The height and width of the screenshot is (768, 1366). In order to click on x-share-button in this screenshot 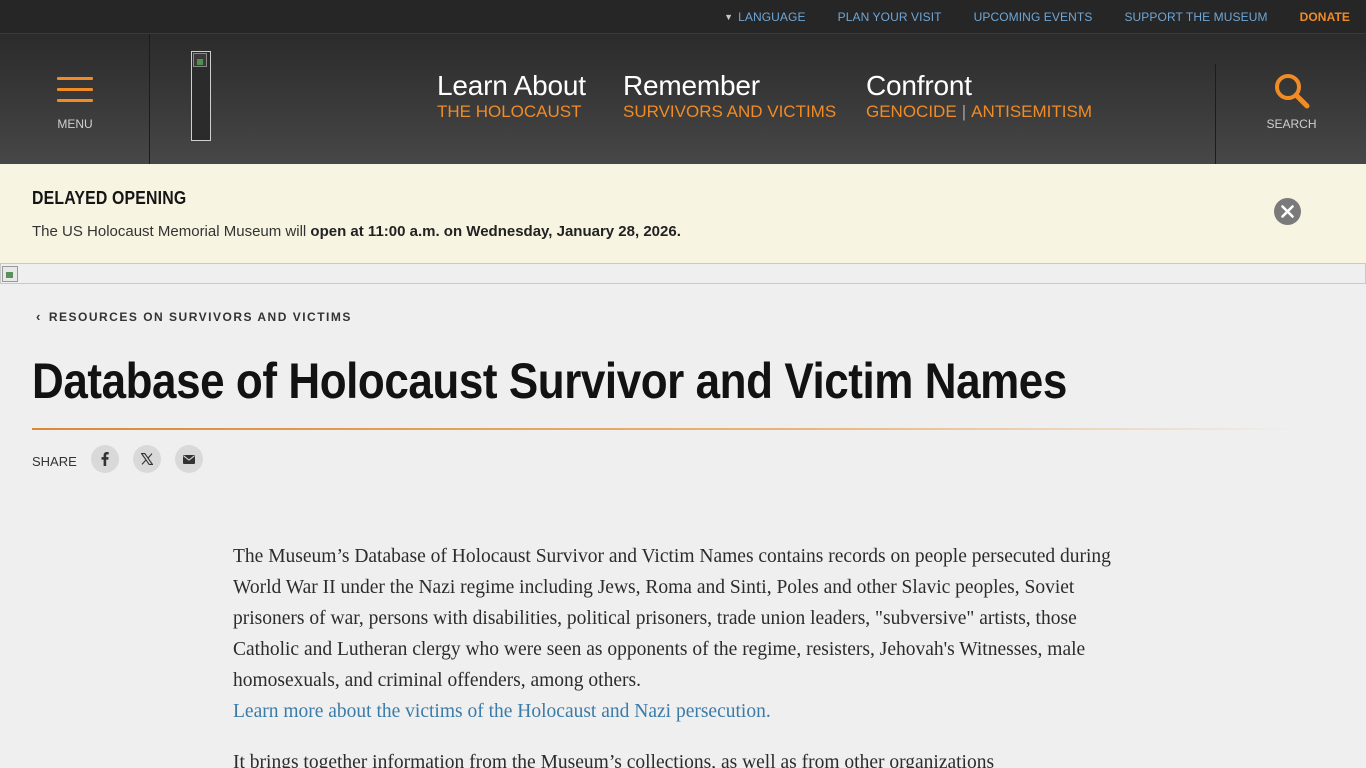, I will do `click(146, 459)`.